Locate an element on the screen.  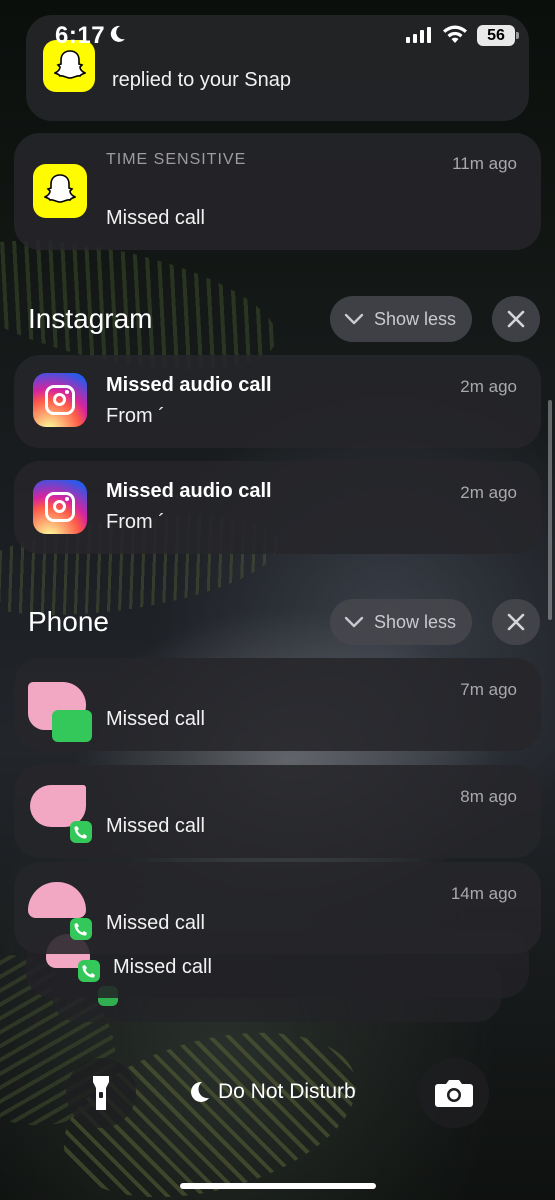
time-ago: 7m ago is located at coordinates (488, 689).